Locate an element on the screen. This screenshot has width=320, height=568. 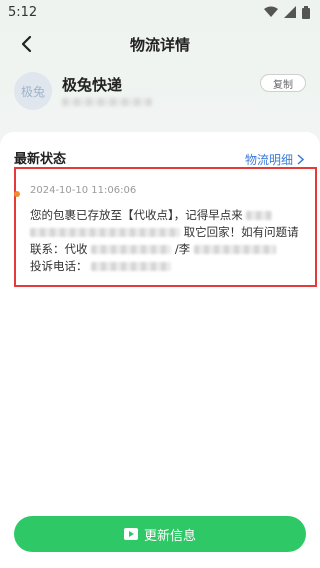
refresh-info-button: 更新信息 is located at coordinates (160, 534).